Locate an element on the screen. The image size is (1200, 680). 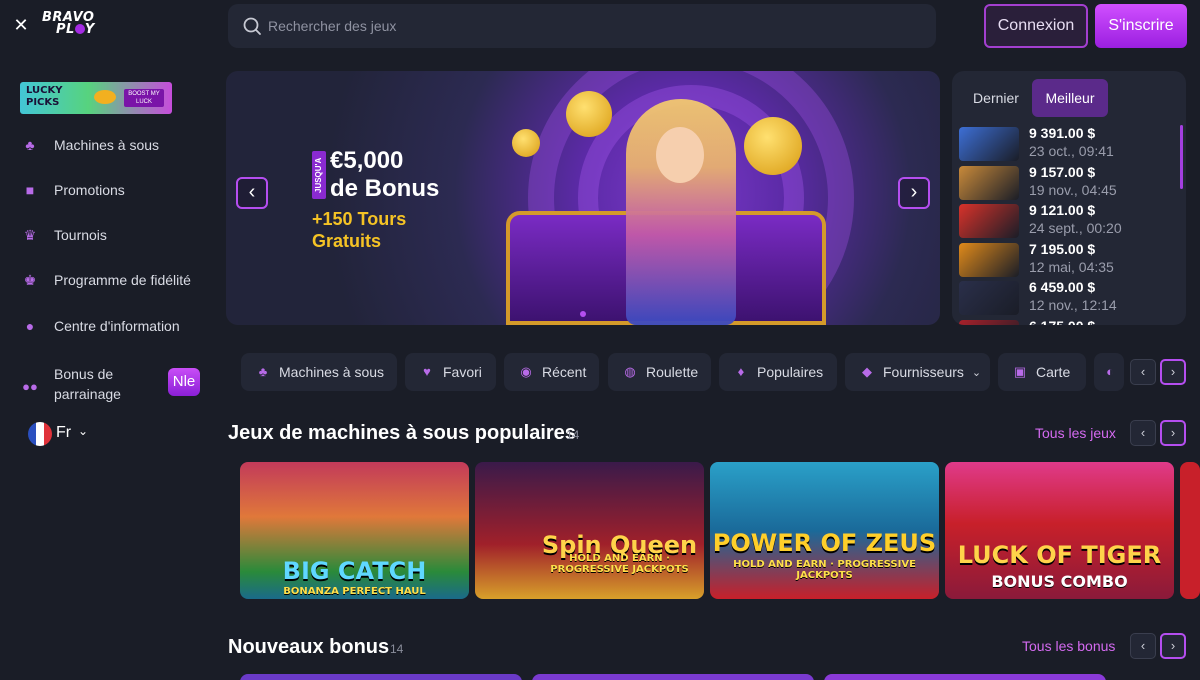
brand-logo: BRAVO PL Y is located at coordinates (77, 24).